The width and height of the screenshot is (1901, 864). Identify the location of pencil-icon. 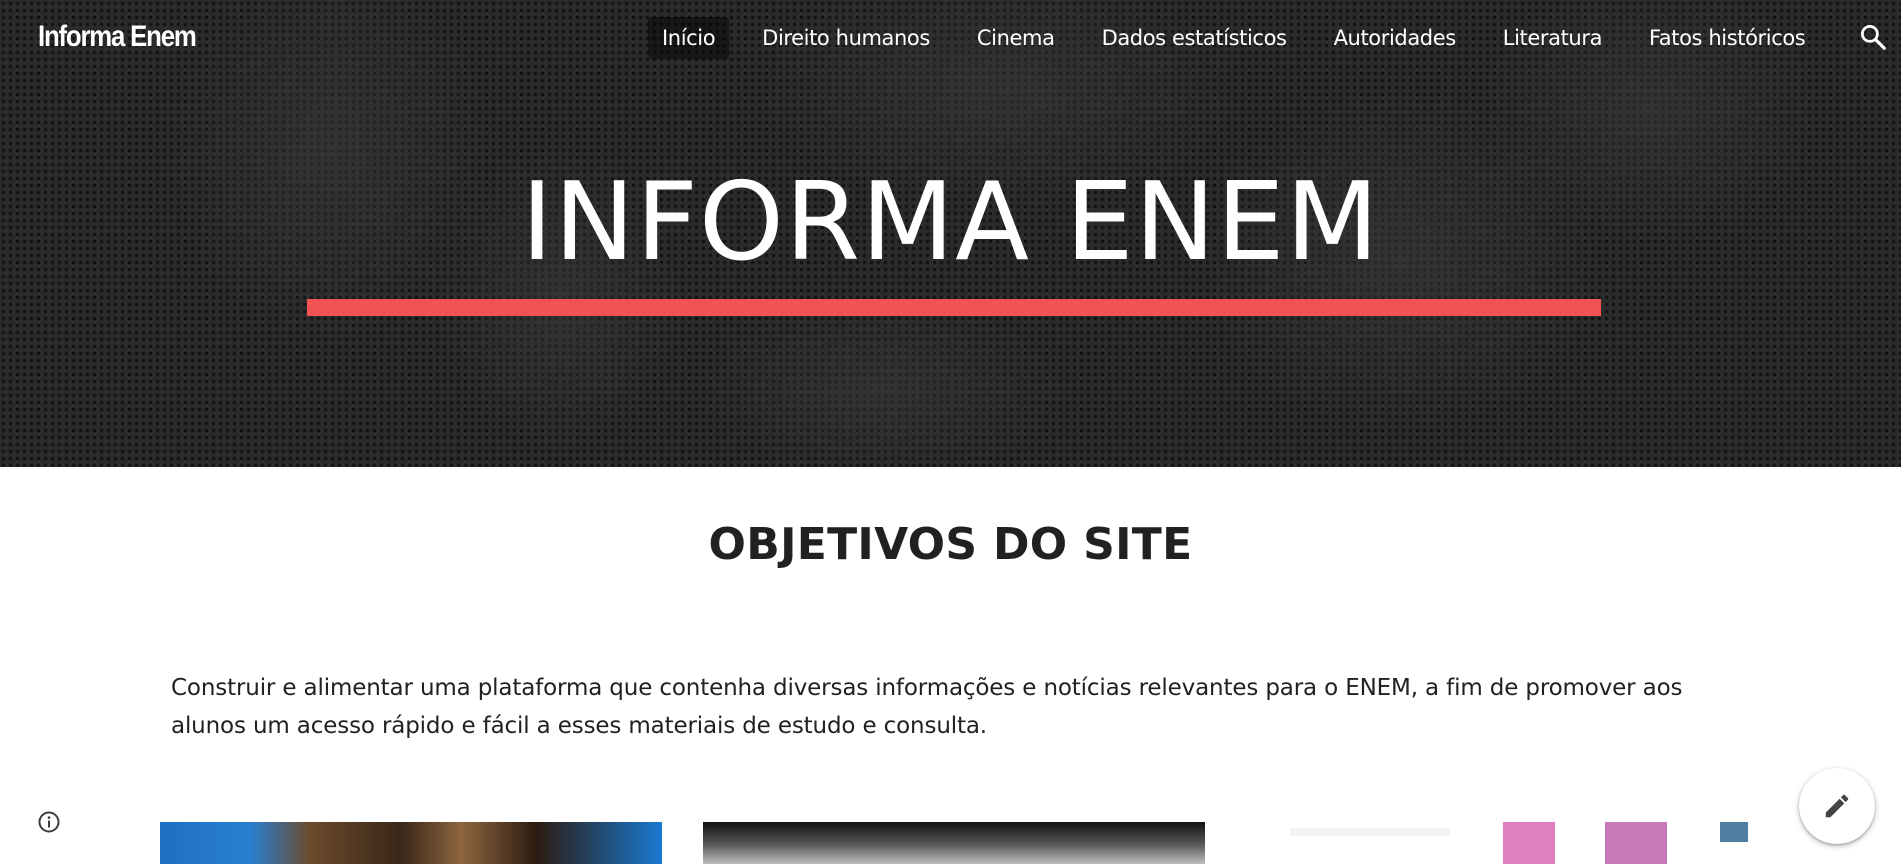
(1837, 806).